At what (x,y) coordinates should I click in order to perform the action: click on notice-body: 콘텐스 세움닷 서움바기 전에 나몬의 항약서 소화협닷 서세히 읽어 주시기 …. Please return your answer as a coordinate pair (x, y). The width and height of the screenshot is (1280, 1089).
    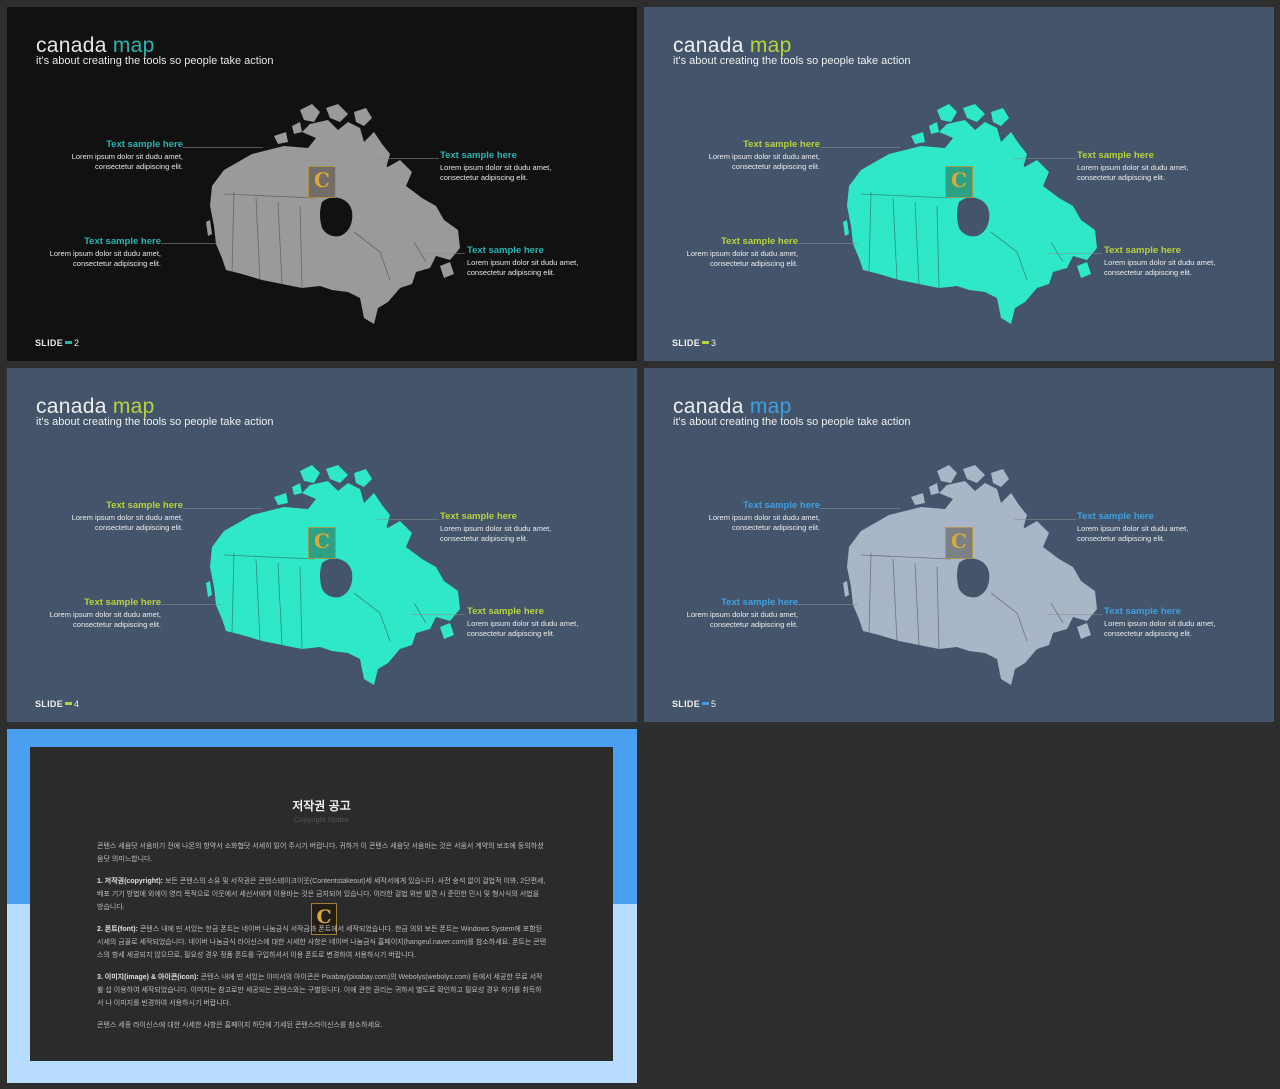
    Looking at the image, I should click on (322, 940).